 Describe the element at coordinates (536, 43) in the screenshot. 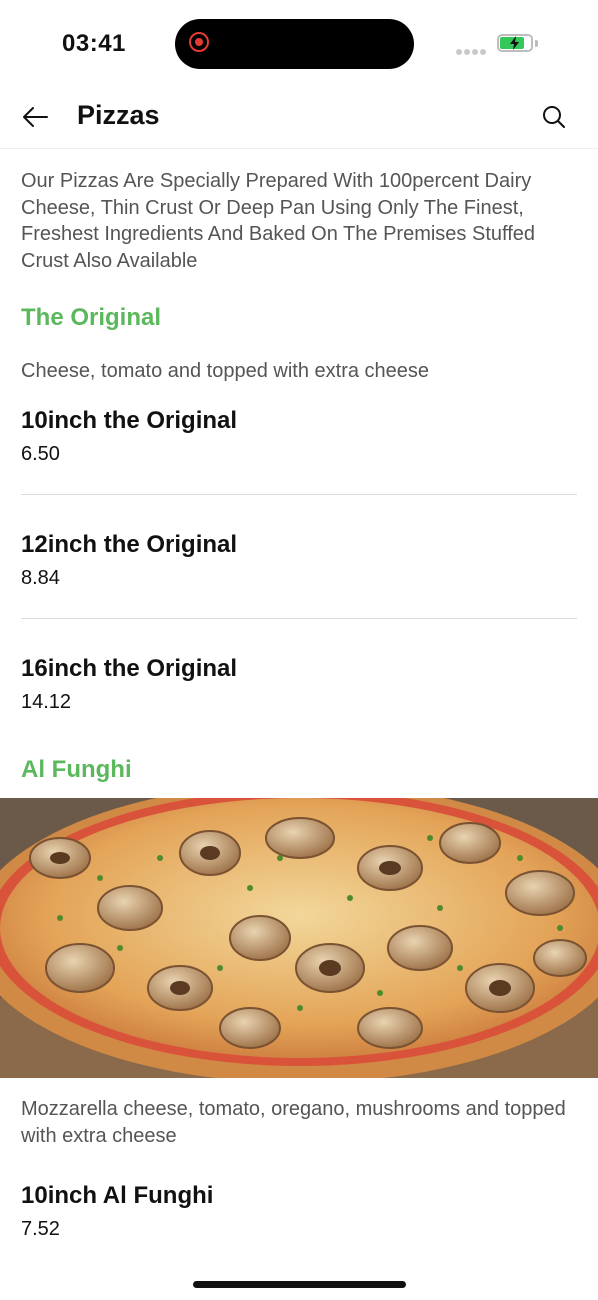

I see `battery-cap` at that location.